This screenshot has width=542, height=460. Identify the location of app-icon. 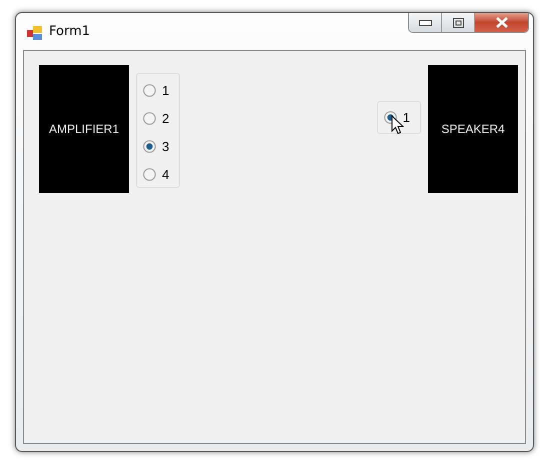
(35, 33).